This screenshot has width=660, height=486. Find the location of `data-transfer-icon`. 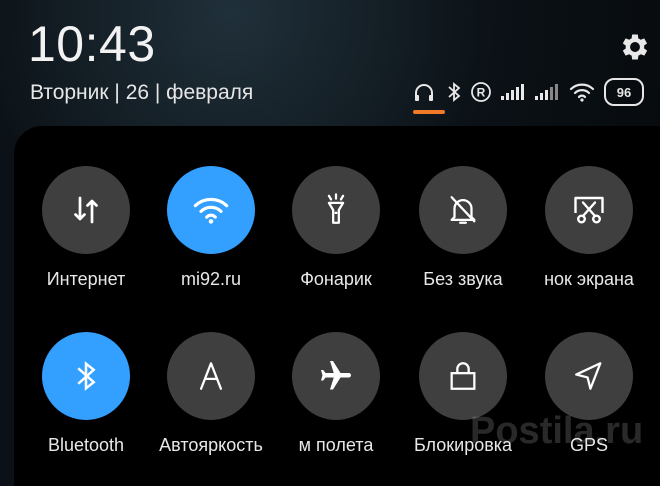

data-transfer-icon is located at coordinates (86, 210).